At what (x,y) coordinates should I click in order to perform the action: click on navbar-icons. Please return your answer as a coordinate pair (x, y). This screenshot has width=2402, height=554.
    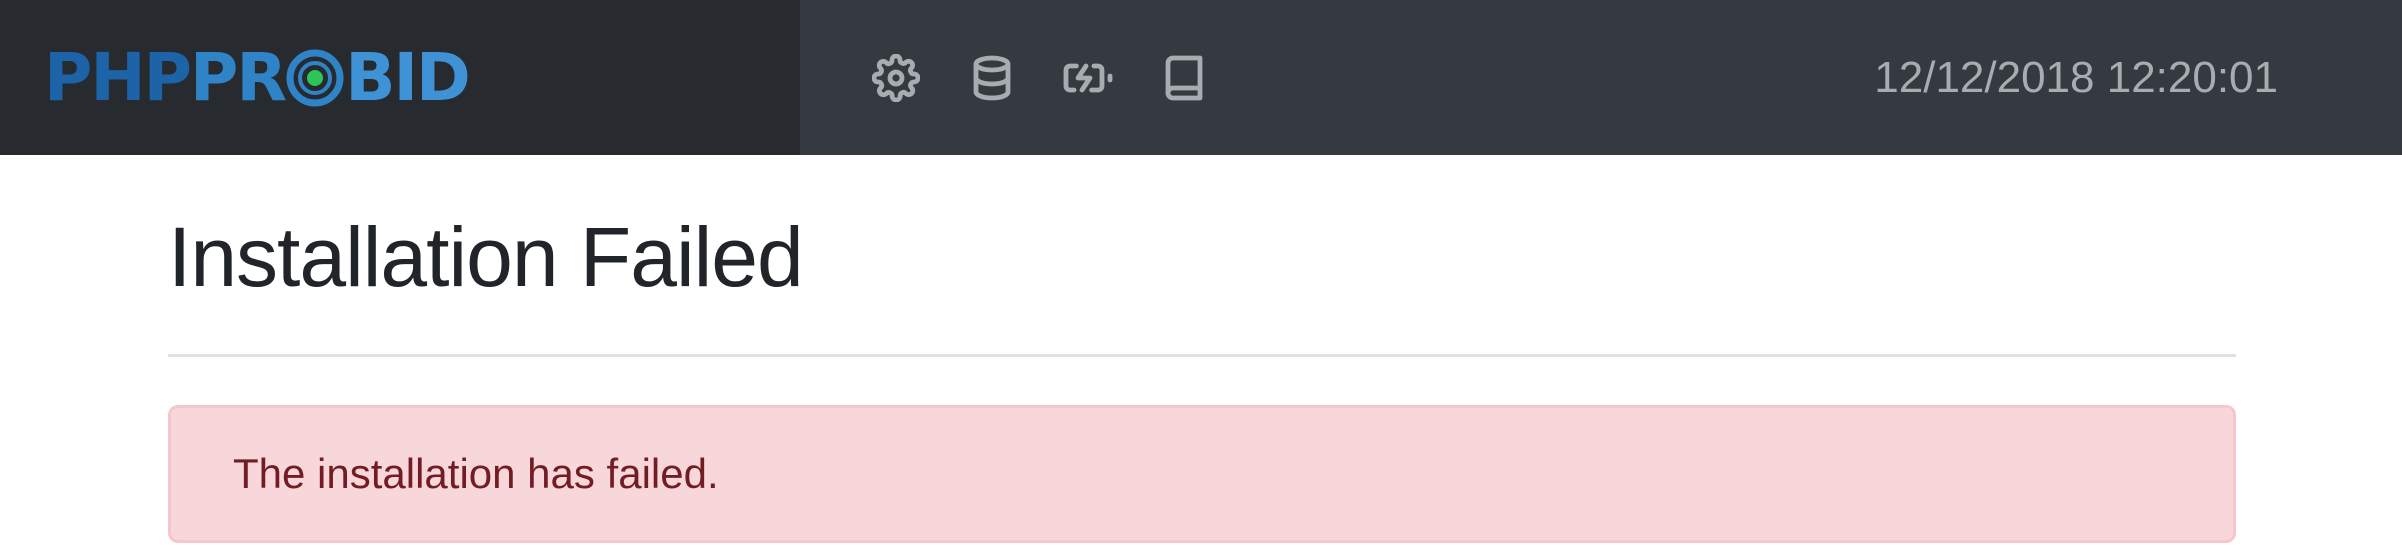
    Looking at the image, I should click on (1062, 78).